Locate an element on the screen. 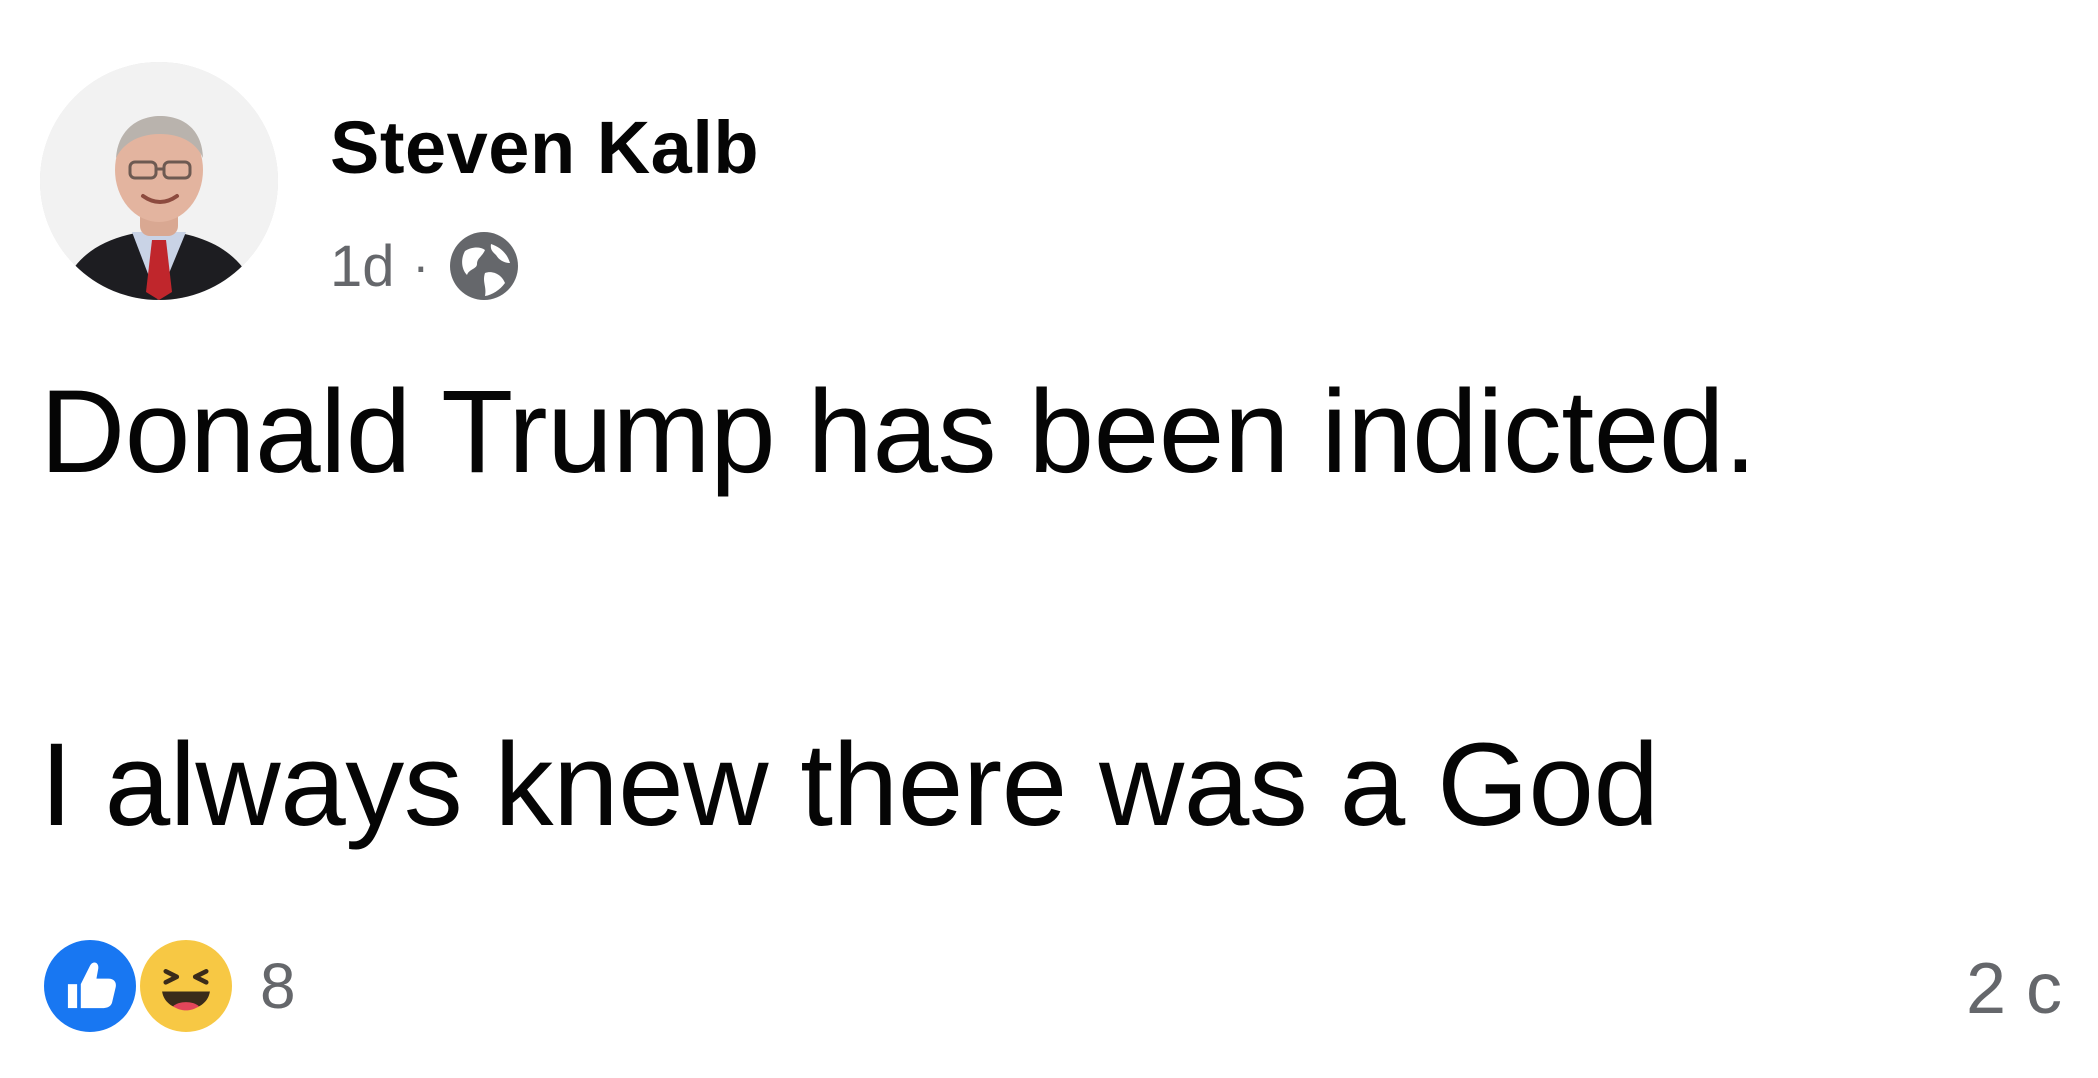  post-text-line-2: I always knew there was a God is located at coordinates (849, 785).